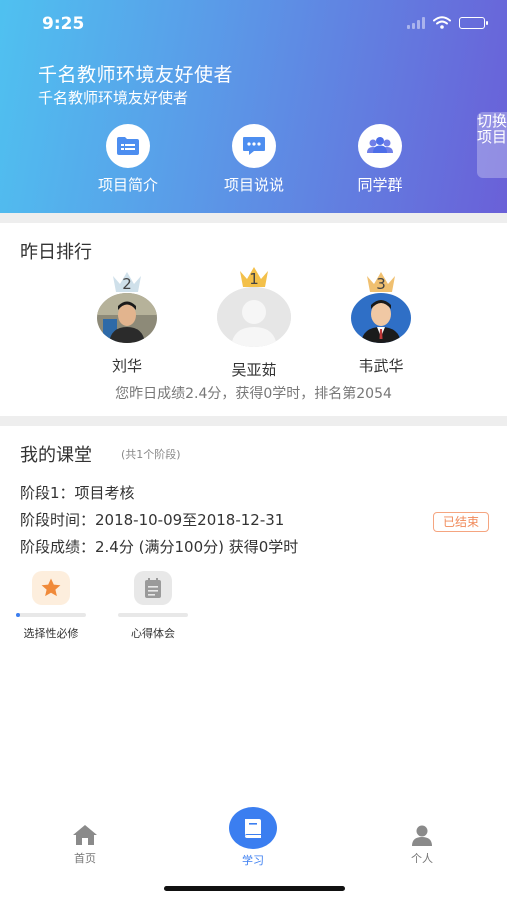  I want to click on course-title: 我的课堂, so click(56, 455).